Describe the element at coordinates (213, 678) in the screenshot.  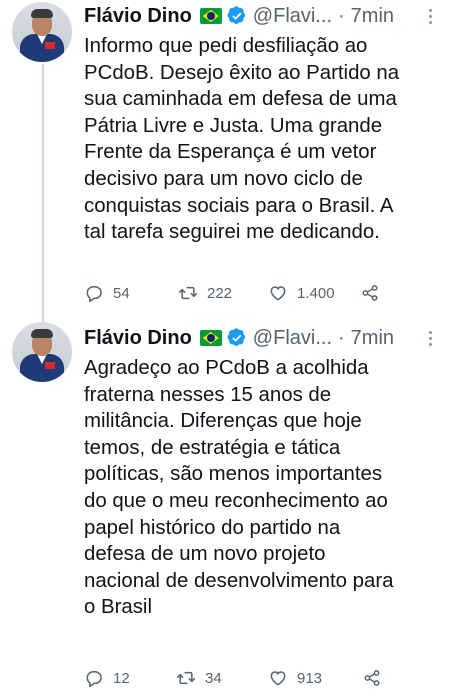
I see `retweet-count: 34` at that location.